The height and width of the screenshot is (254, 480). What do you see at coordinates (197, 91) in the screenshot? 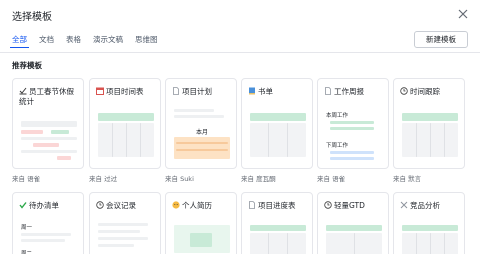
I see `card-title: 项目计划` at bounding box center [197, 91].